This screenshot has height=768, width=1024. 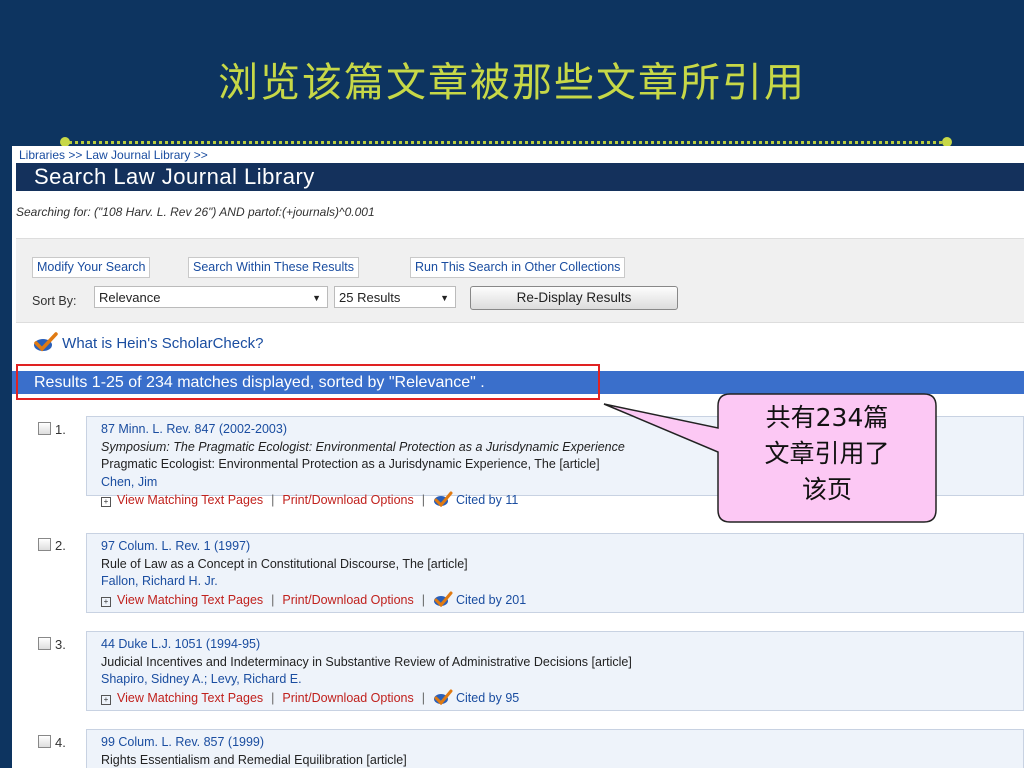 What do you see at coordinates (60, 429) in the screenshot?
I see `result-number: 1.` at bounding box center [60, 429].